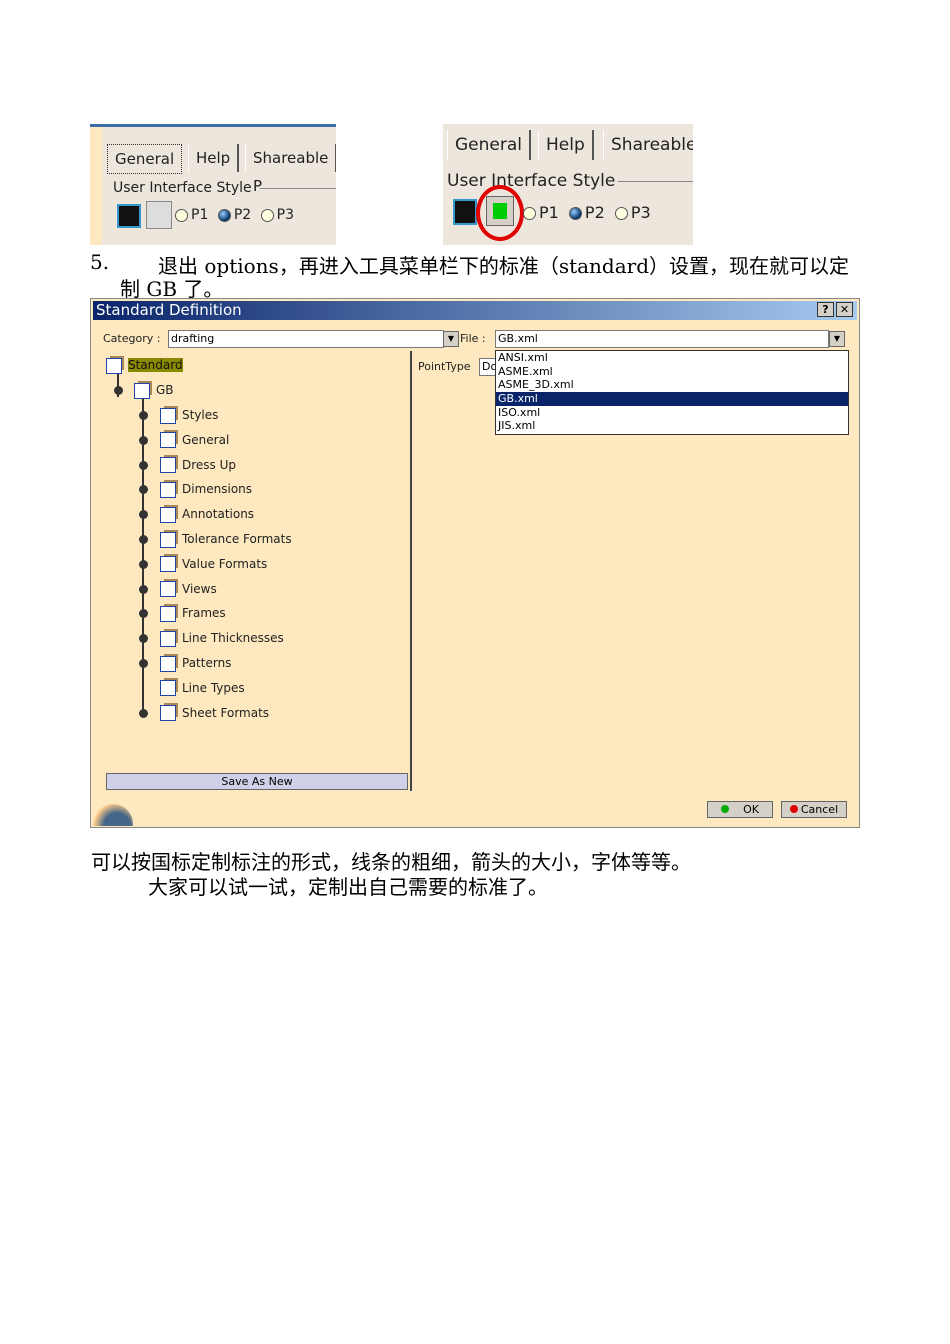  I want to click on cancel-button: Cancel, so click(814, 809).